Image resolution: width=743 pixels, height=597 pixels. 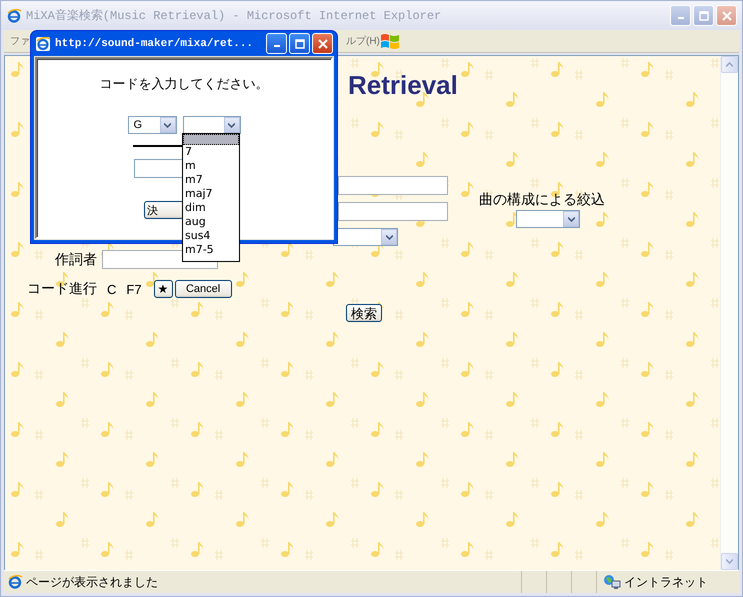 I want to click on dropdown-option: sus4, so click(x=211, y=236).